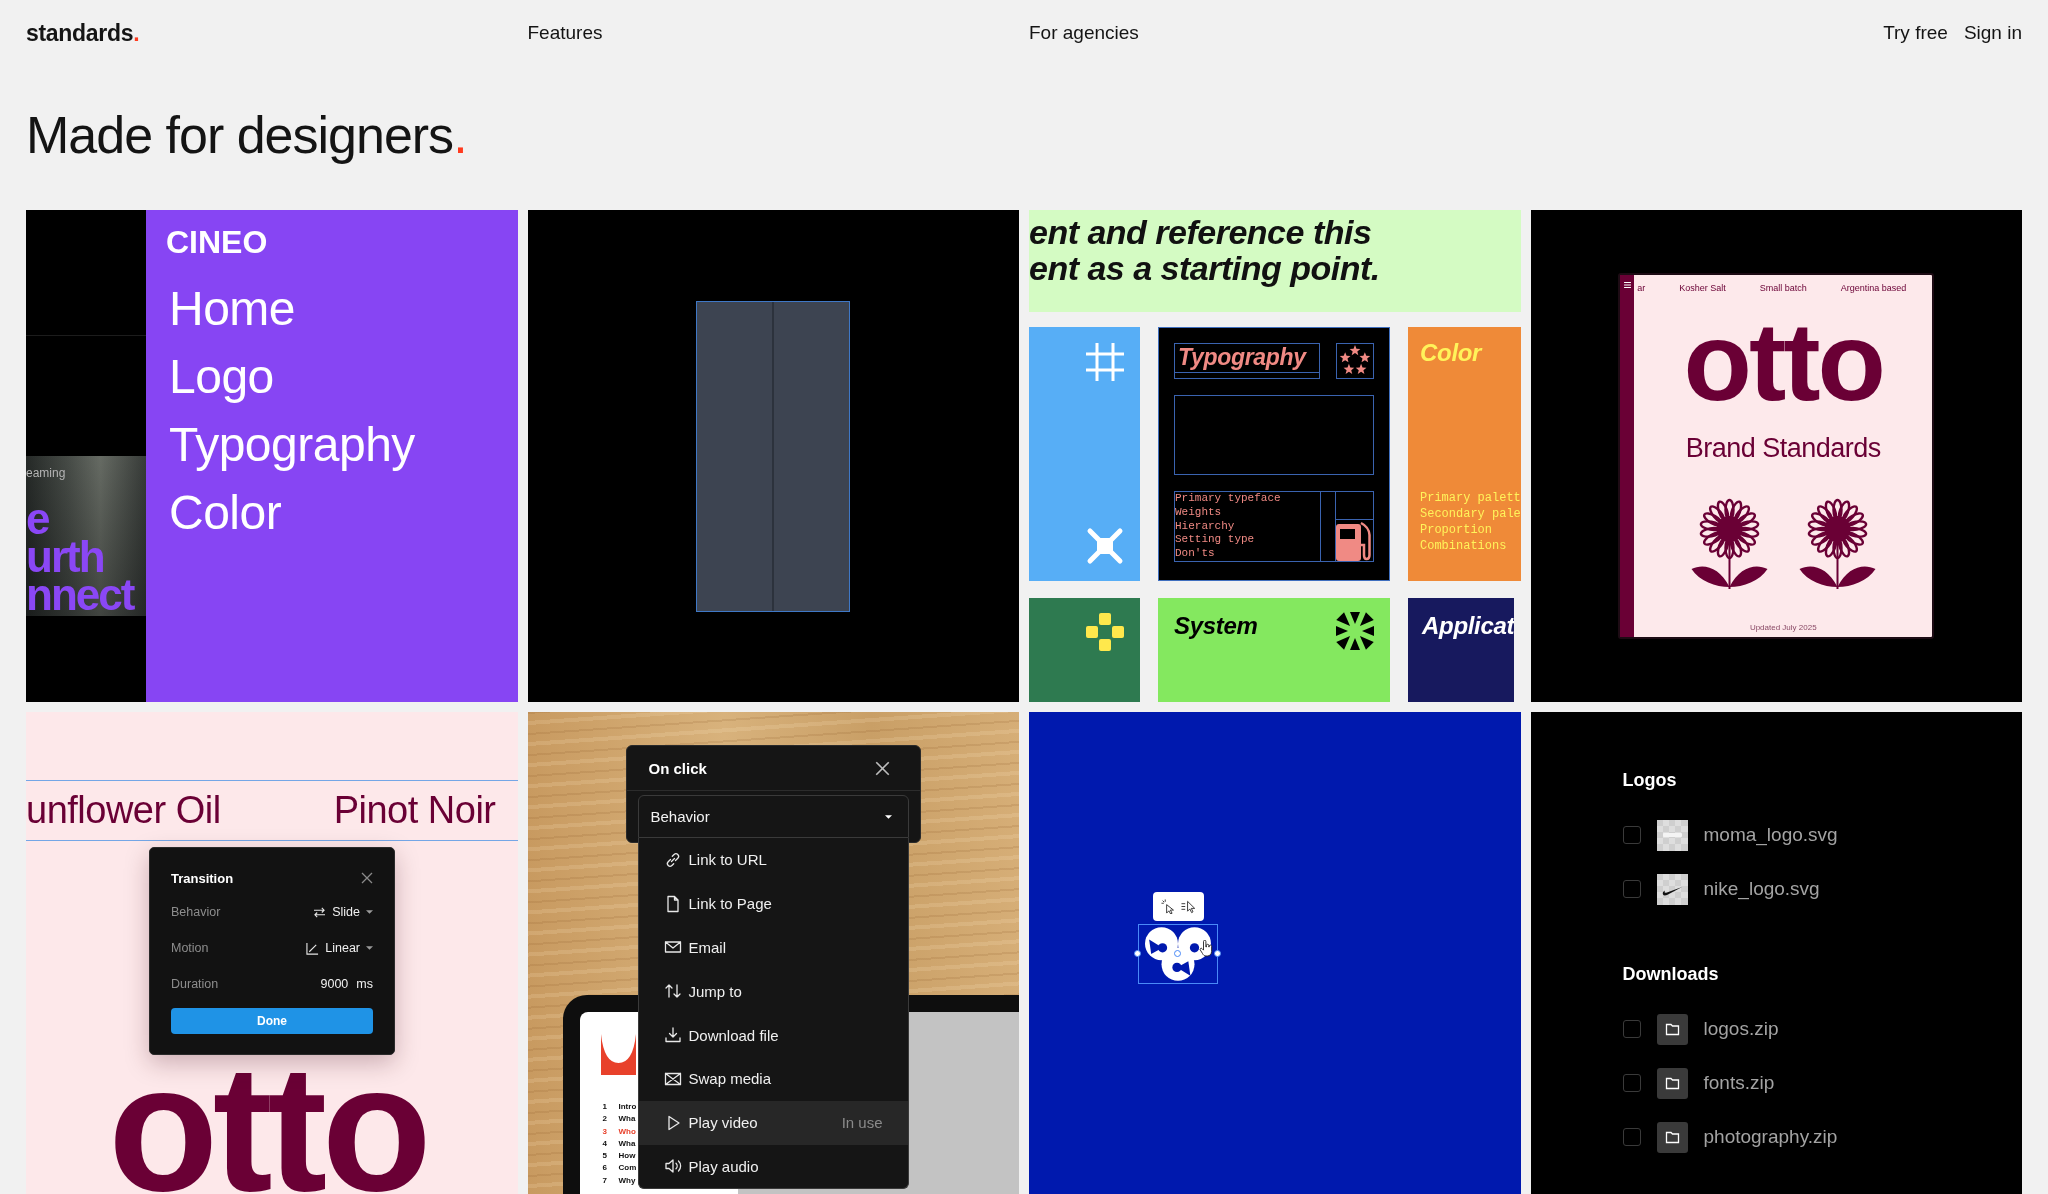  Describe the element at coordinates (1105, 546) in the screenshot. I see `cross-icon` at that location.